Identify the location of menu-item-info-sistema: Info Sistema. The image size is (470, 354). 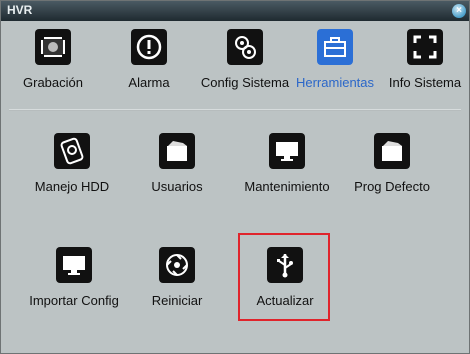
(425, 59).